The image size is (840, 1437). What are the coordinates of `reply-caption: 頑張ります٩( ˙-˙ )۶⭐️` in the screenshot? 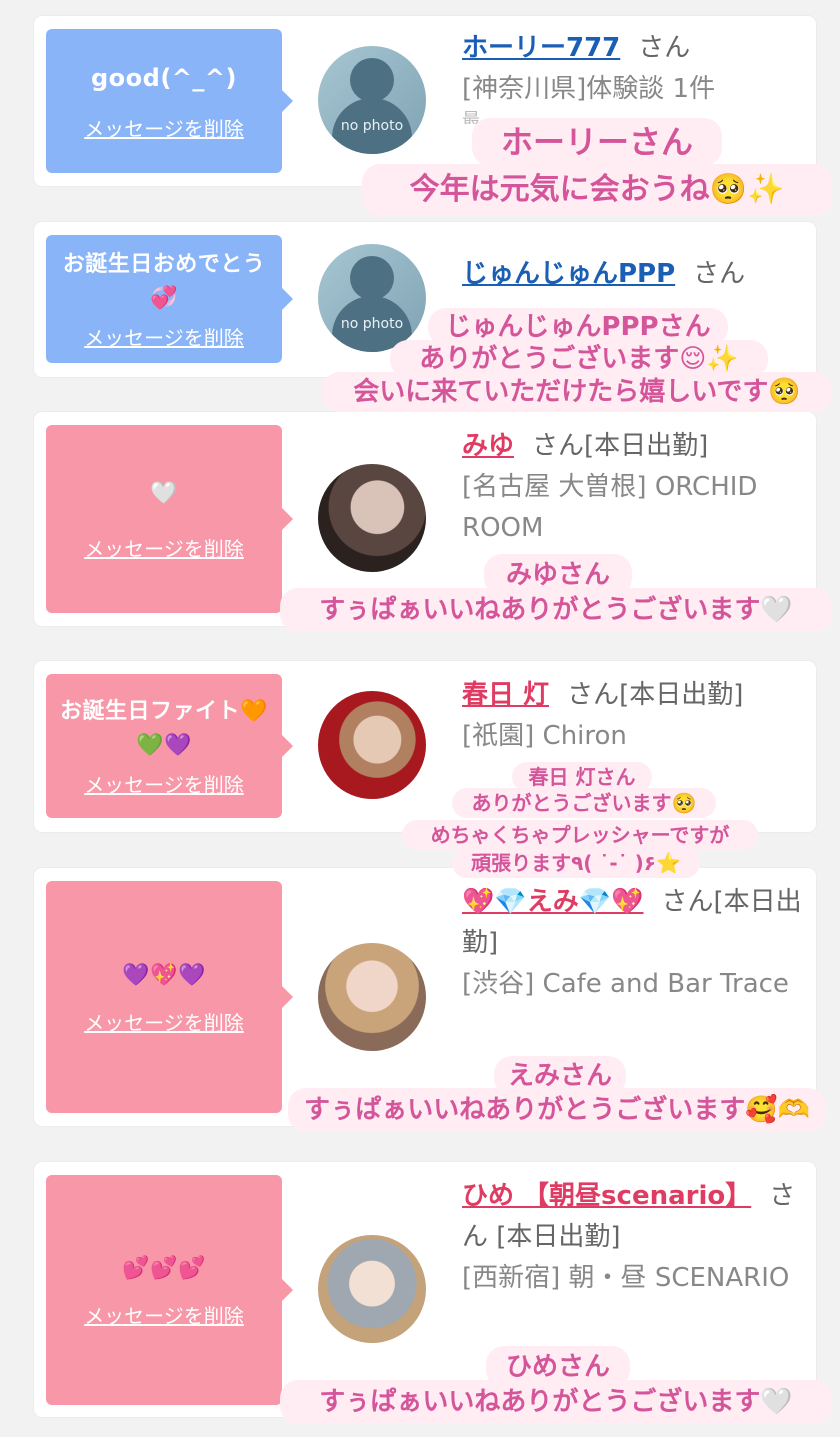 It's located at (576, 863).